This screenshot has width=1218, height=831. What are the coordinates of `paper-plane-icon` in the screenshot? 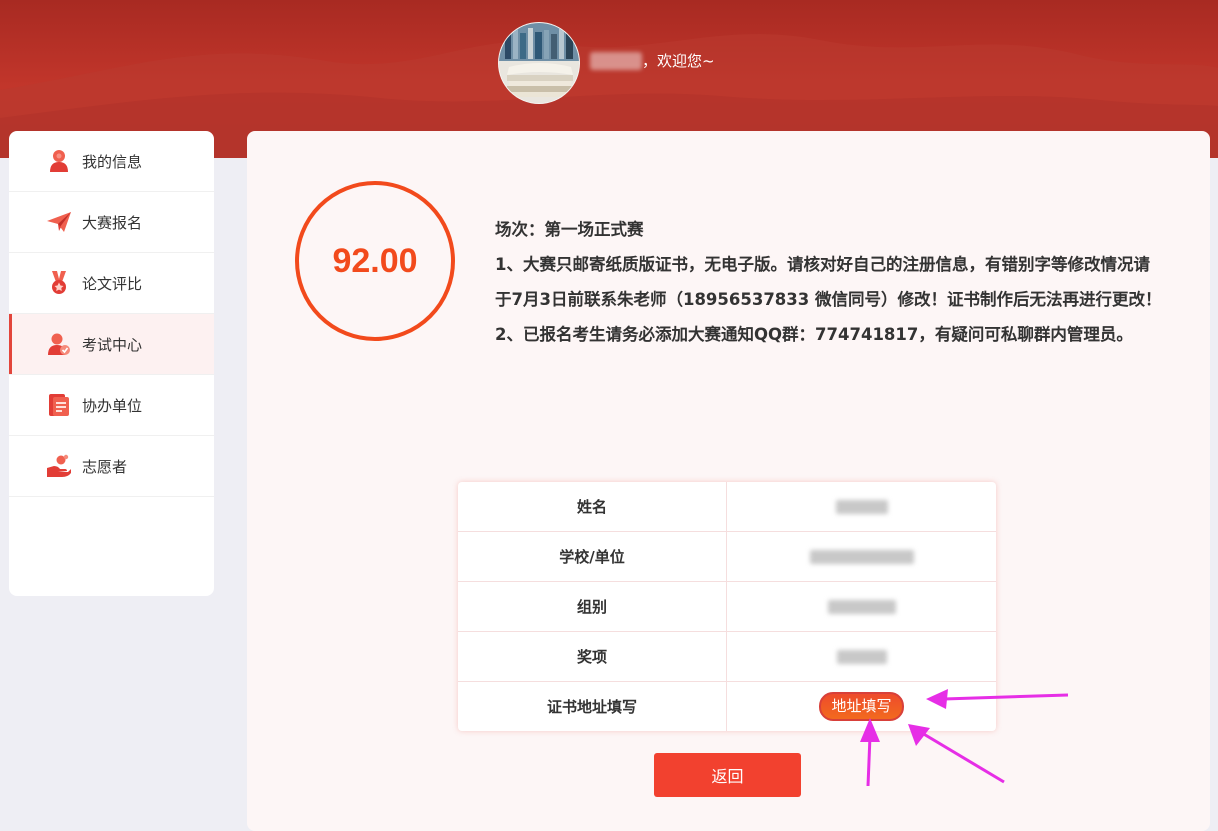 It's located at (59, 222).